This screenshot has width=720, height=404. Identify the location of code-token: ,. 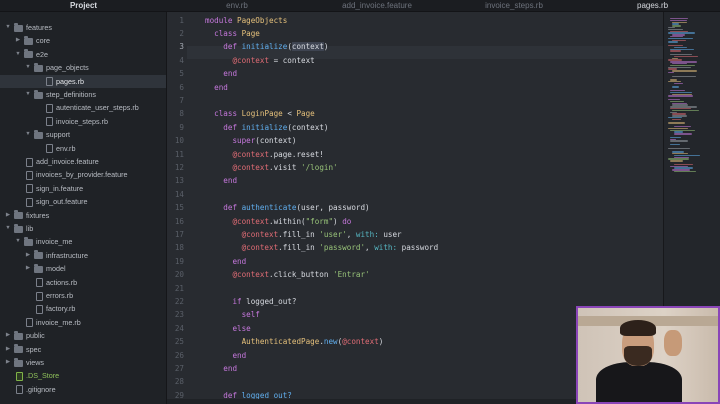
(370, 248).